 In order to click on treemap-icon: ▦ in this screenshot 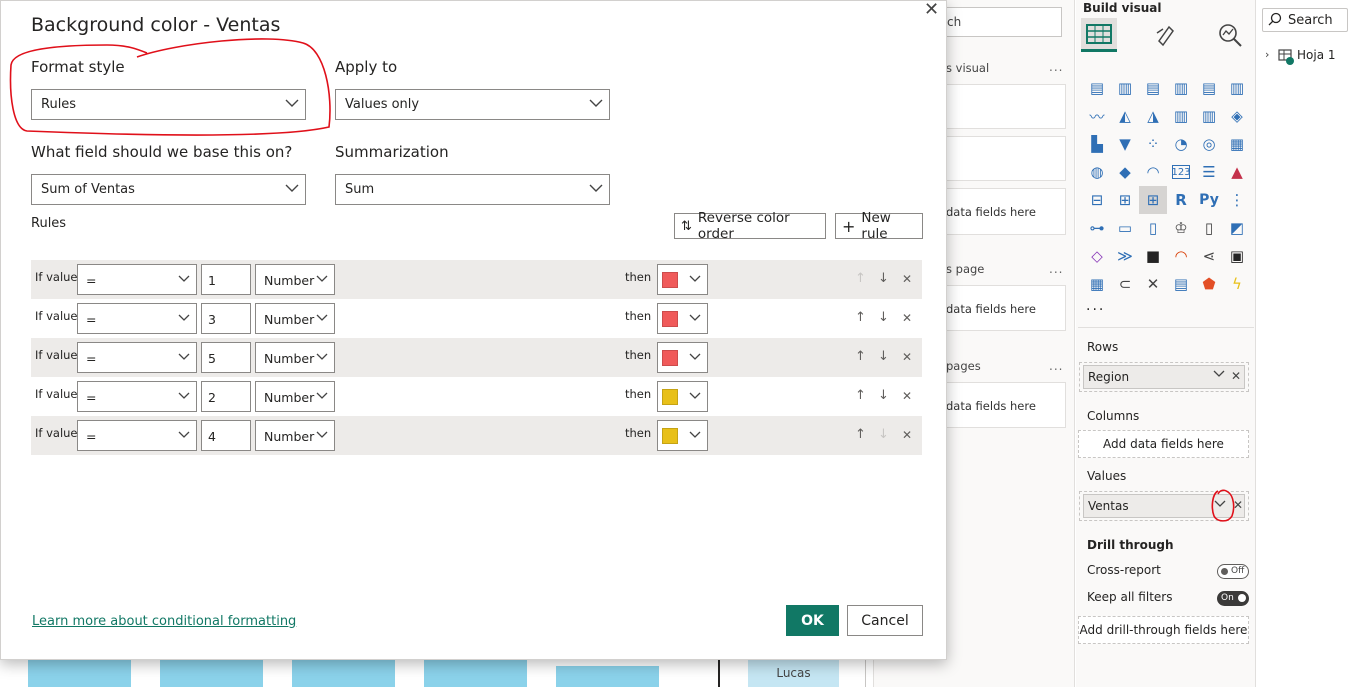, I will do `click(1237, 144)`.